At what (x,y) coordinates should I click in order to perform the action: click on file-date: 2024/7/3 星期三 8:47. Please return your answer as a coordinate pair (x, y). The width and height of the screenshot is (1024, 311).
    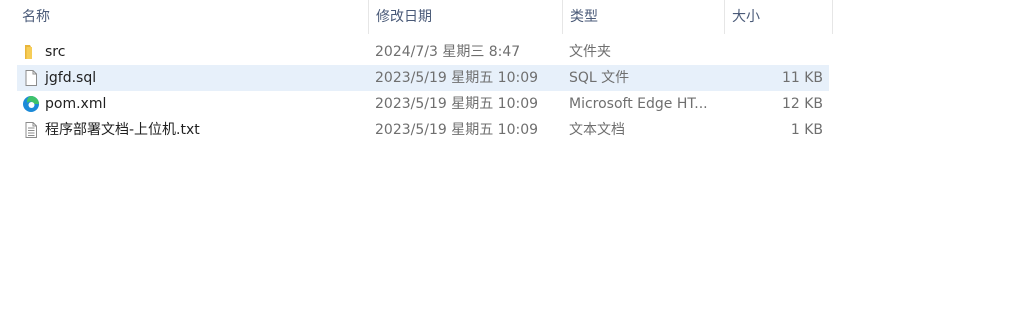
    Looking at the image, I should click on (448, 52).